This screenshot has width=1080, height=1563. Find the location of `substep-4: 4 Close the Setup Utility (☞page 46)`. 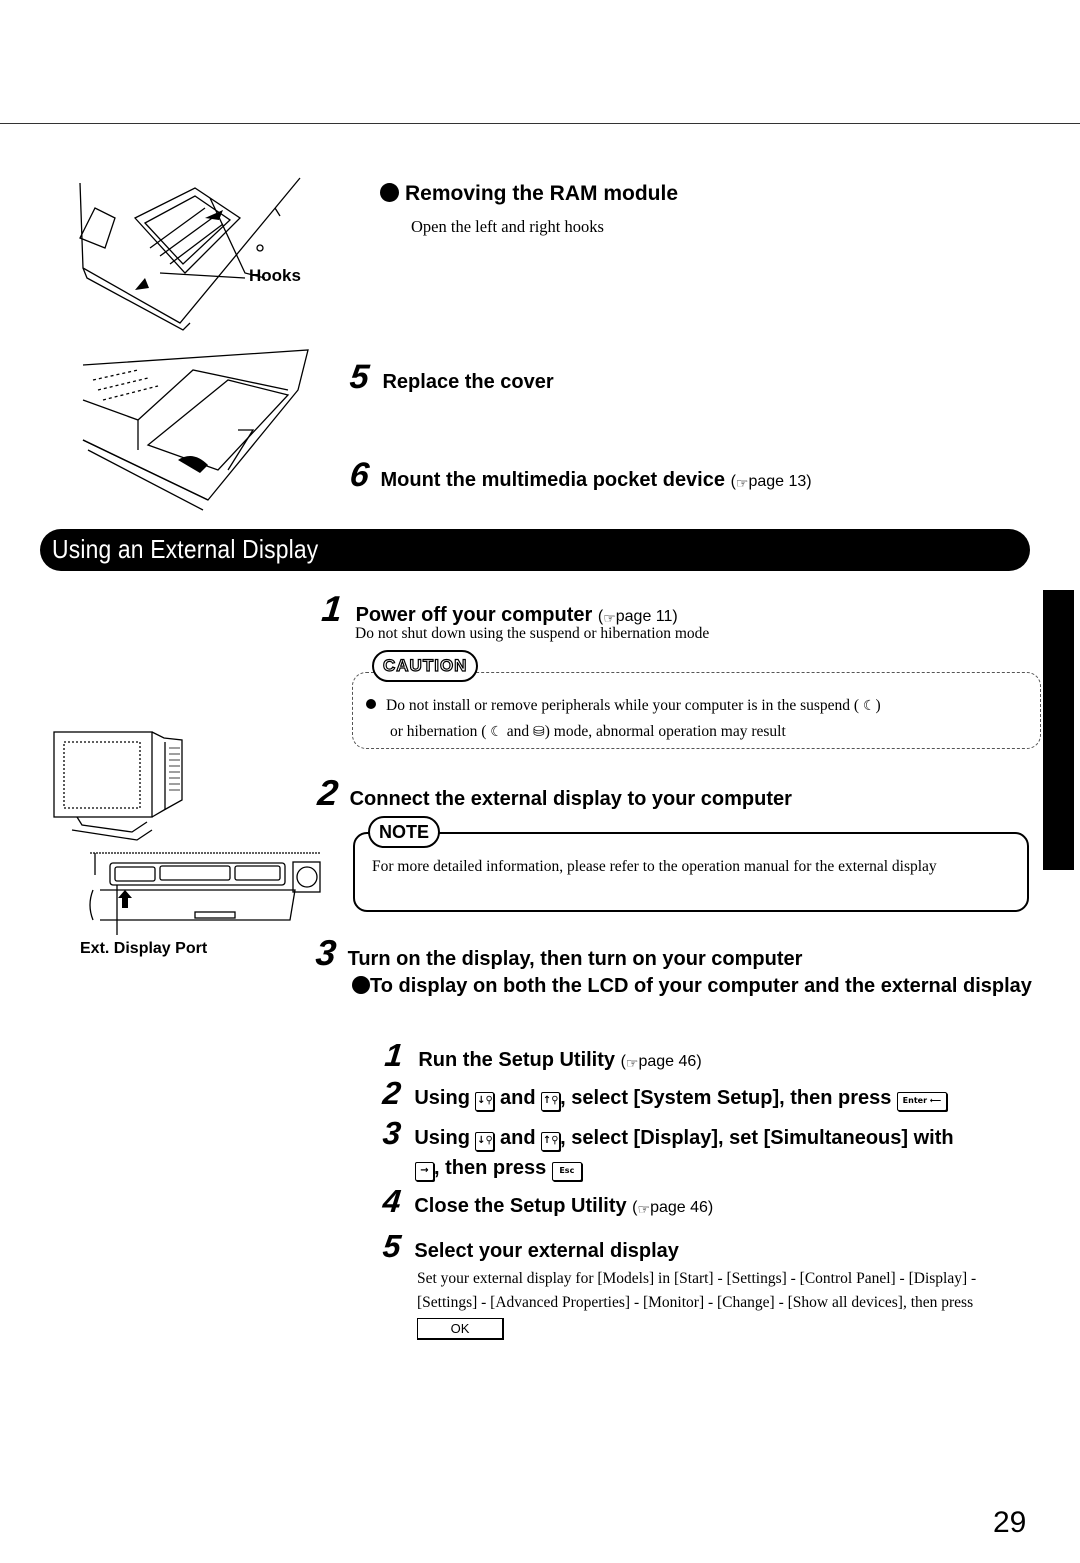

substep-4: 4 Close the Setup Utility (☞page 46) is located at coordinates (547, 1201).